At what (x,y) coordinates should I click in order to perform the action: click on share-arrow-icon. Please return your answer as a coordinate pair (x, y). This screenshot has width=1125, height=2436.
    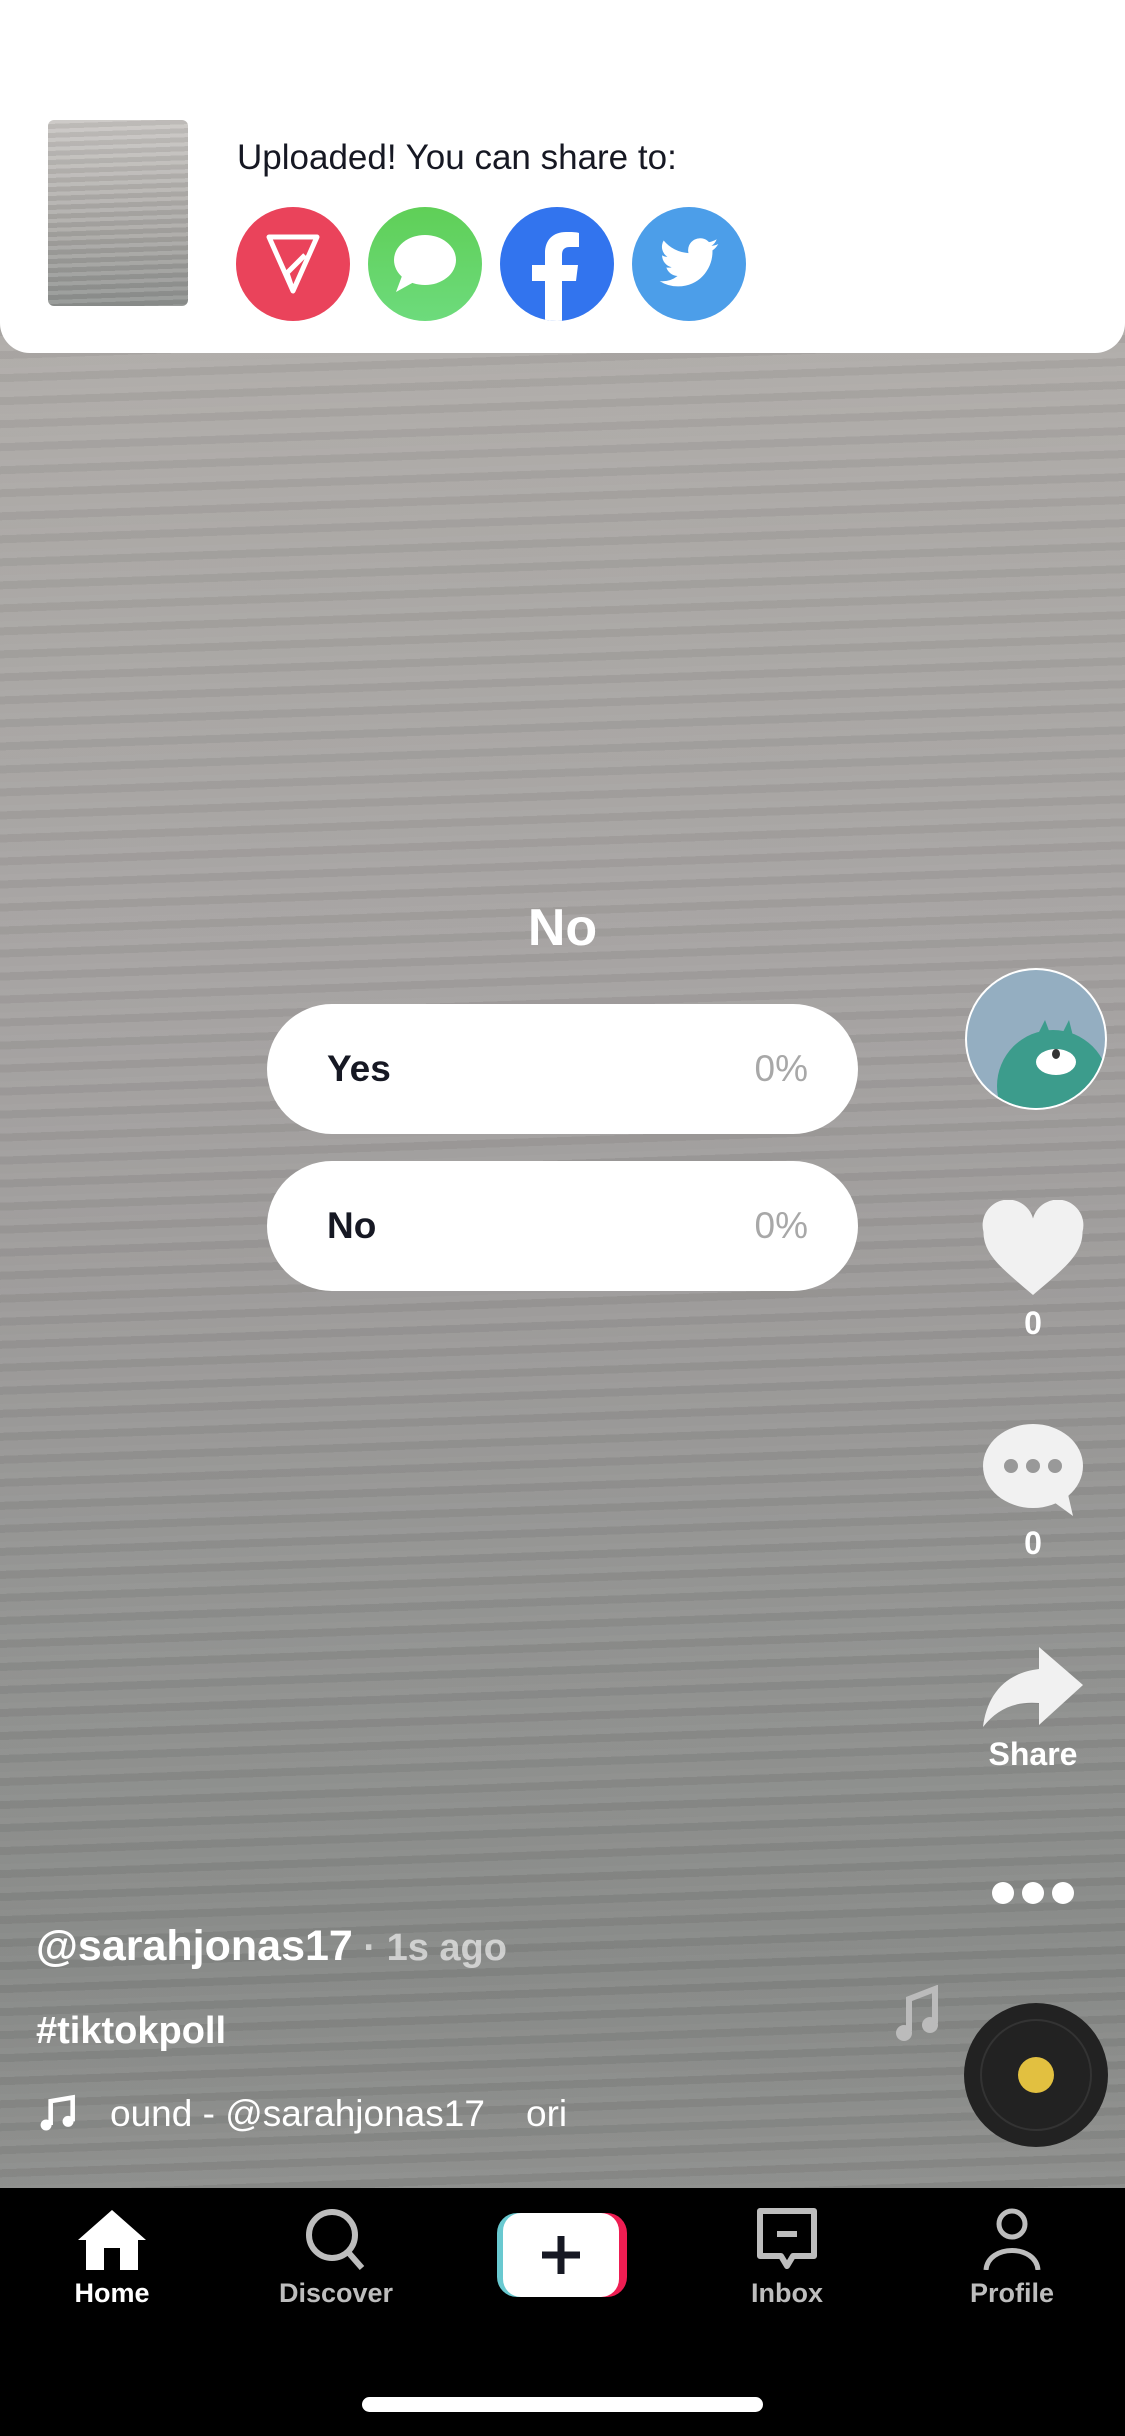
    Looking at the image, I should click on (1033, 1687).